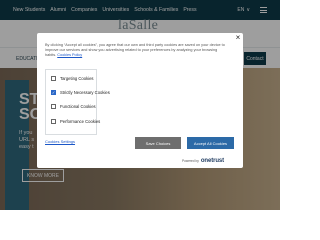 The width and height of the screenshot is (320, 240). Describe the element at coordinates (158, 143) in the screenshot. I see `save-choices-button: Save Choices` at that location.